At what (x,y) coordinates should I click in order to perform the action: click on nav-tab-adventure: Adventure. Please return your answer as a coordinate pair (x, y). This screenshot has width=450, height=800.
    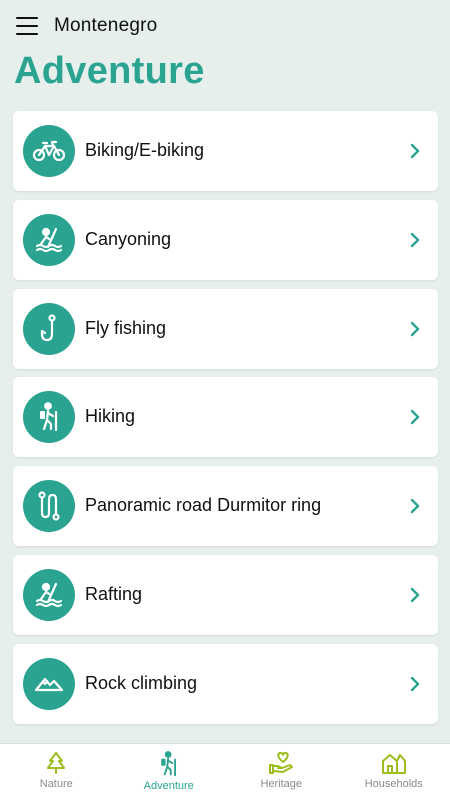
    Looking at the image, I should click on (169, 772).